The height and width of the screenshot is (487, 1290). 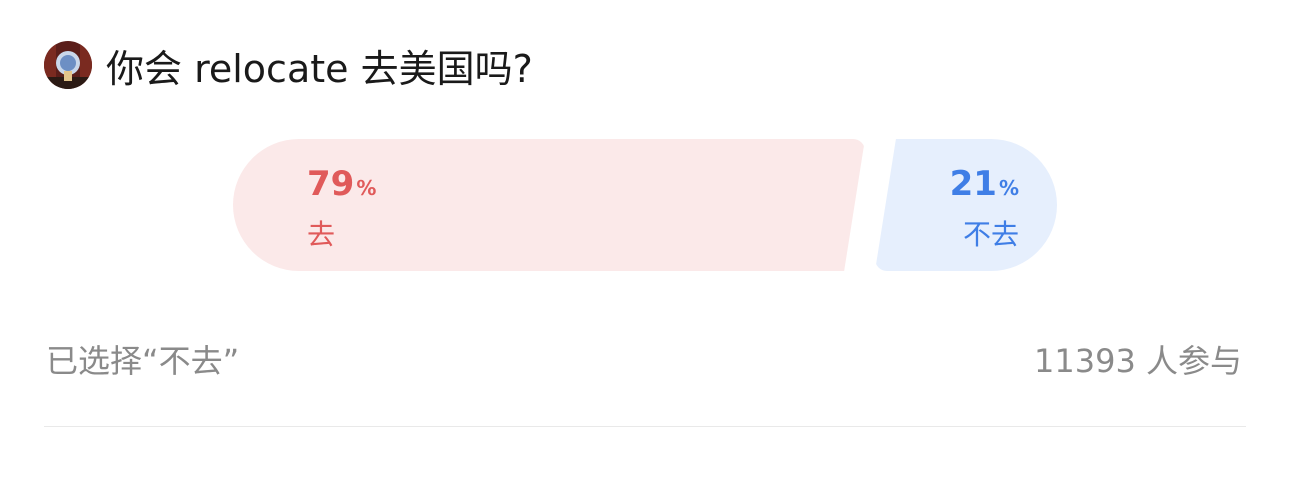 I want to click on selected-option-text: 已选择“不去”, so click(x=143, y=361).